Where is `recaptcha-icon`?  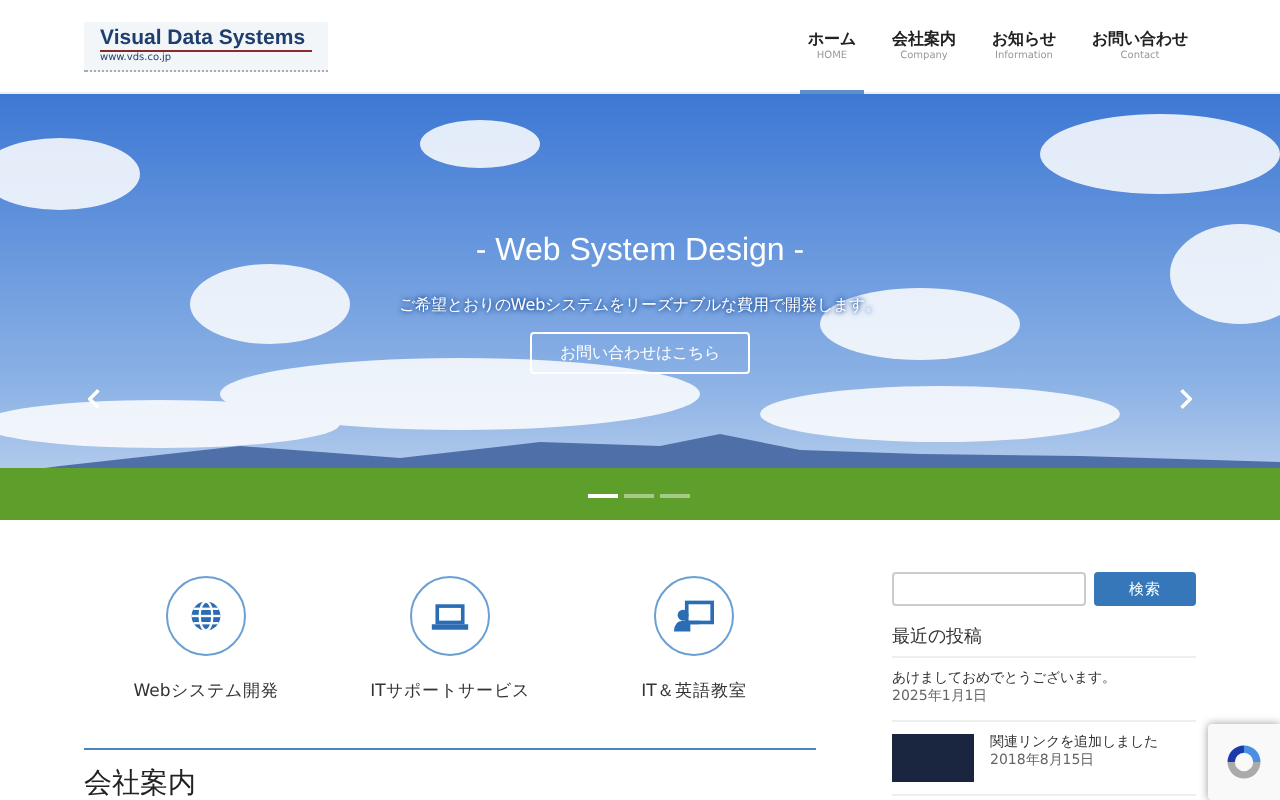 recaptcha-icon is located at coordinates (1244, 762).